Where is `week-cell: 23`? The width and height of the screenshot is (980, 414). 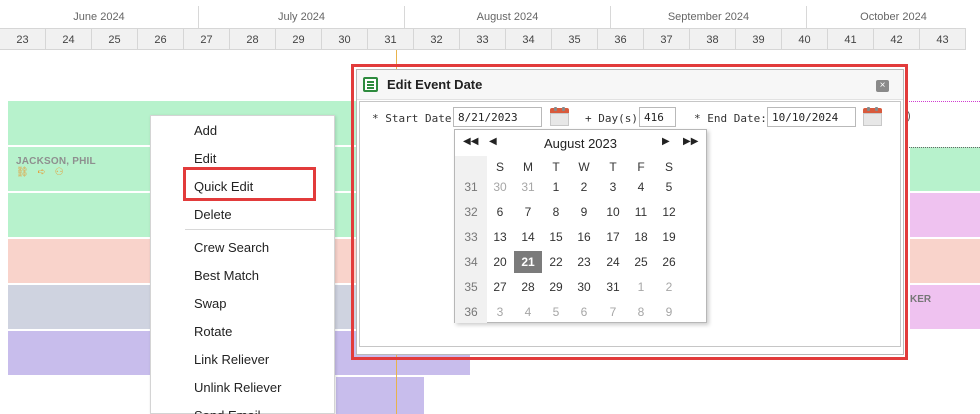 week-cell: 23 is located at coordinates (23, 39).